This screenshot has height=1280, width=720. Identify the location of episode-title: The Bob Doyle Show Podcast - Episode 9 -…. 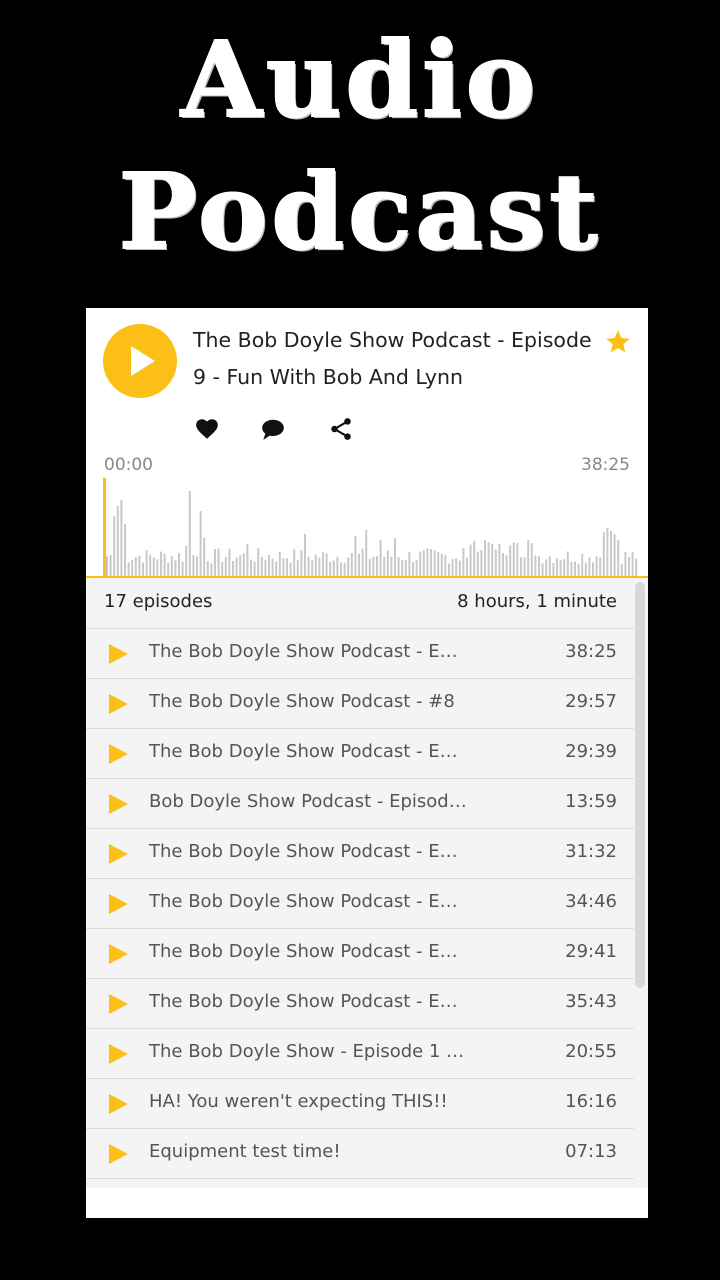
(392, 358).